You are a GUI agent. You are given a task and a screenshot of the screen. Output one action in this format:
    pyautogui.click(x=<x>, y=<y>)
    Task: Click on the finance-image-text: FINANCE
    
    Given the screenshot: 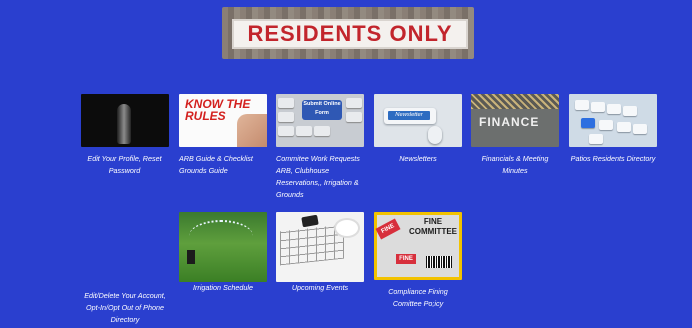 What is the action you would take?
    pyautogui.click(x=509, y=122)
    